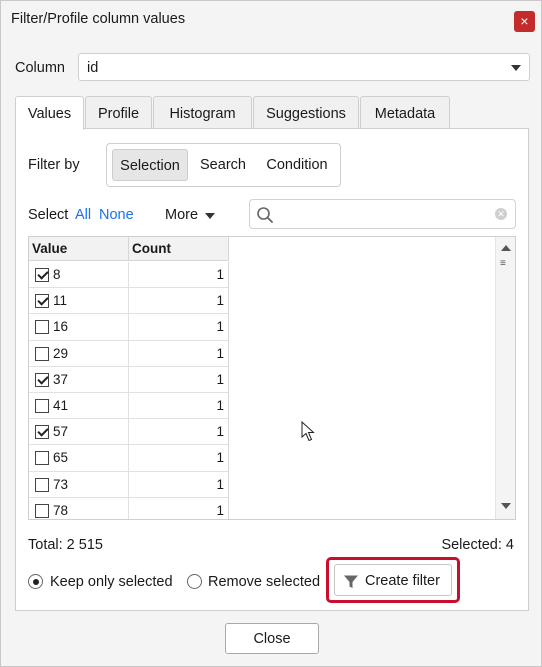 This screenshot has width=542, height=667. Describe the element at coordinates (61, 458) in the screenshot. I see `value-text: 65` at that location.